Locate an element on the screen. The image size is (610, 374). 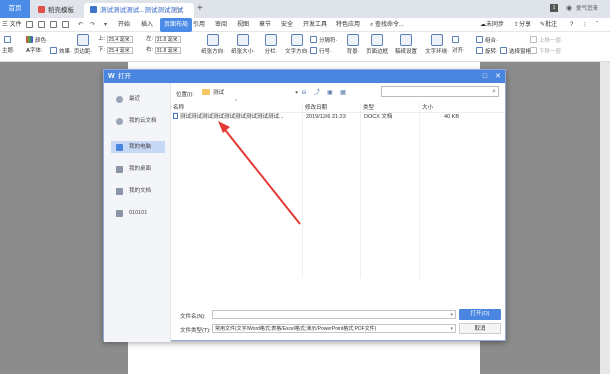
back-icon: ⊖ is located at coordinates (304, 93).